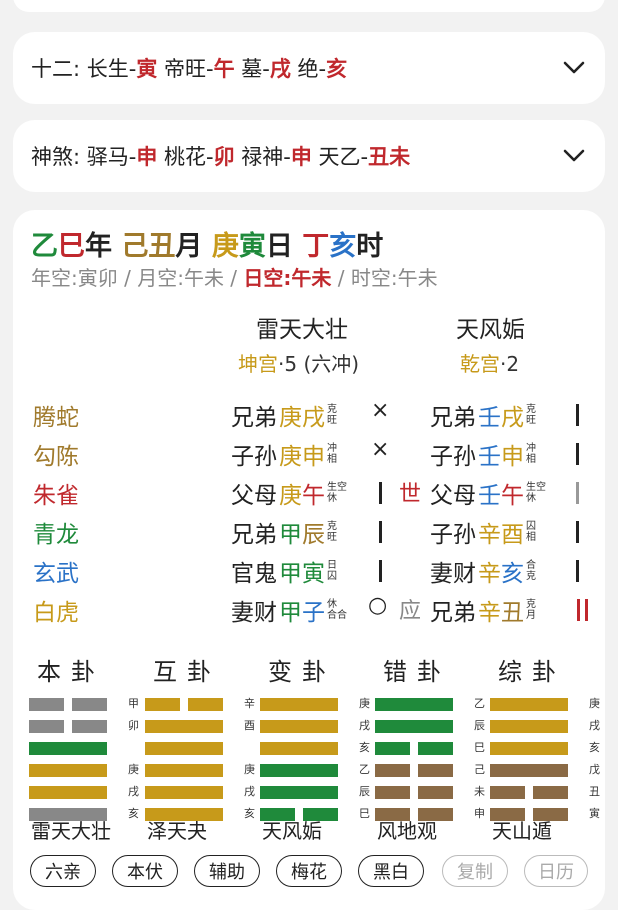 This screenshot has width=618, height=910. What do you see at coordinates (56, 457) in the screenshot?
I see `six-god-label: 勾陈` at bounding box center [56, 457].